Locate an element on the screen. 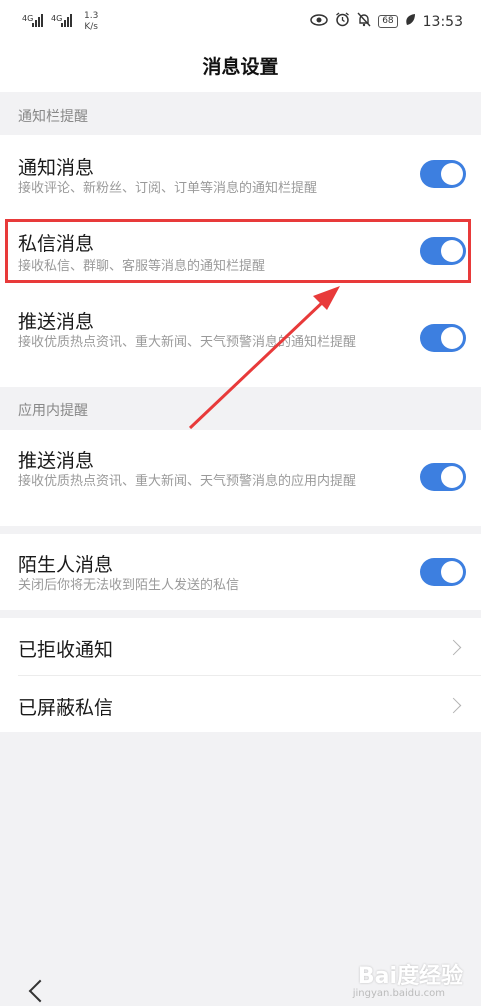 The width and height of the screenshot is (481, 1006). annotation-arrow-icon is located at coordinates (264, 358).